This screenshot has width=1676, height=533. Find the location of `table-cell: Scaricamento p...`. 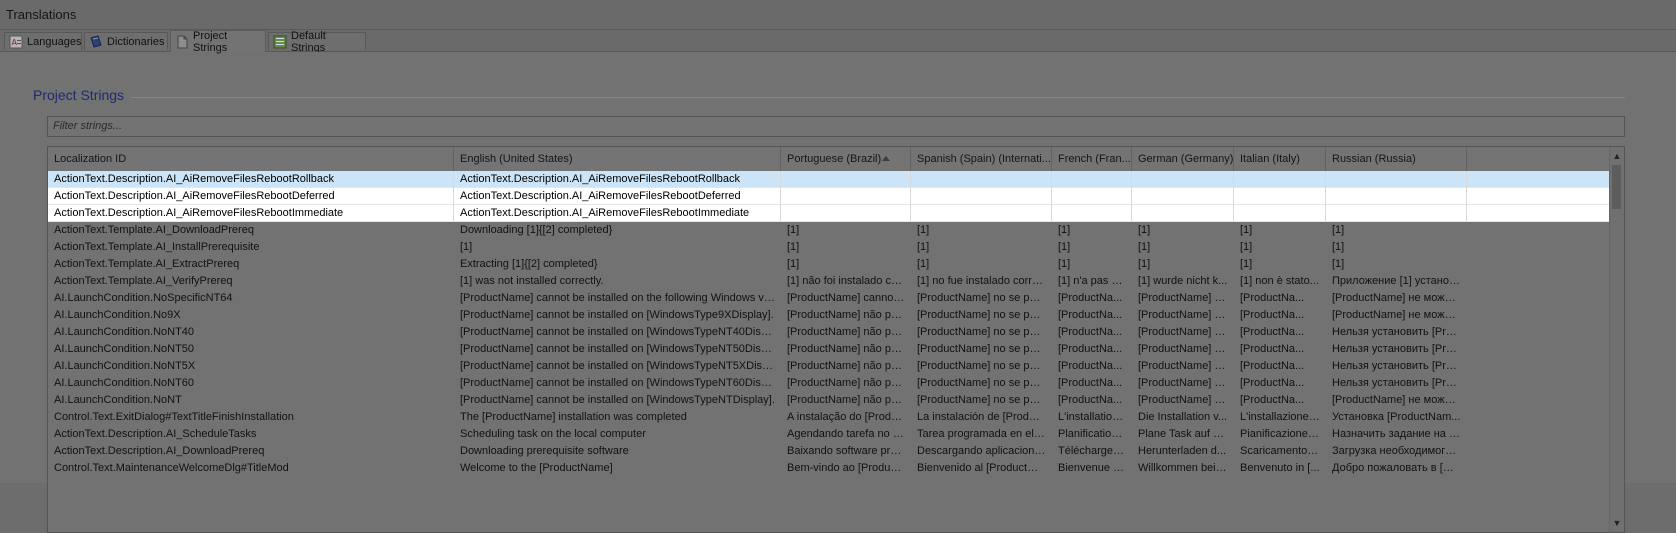

table-cell: Scaricamento p... is located at coordinates (1280, 451).